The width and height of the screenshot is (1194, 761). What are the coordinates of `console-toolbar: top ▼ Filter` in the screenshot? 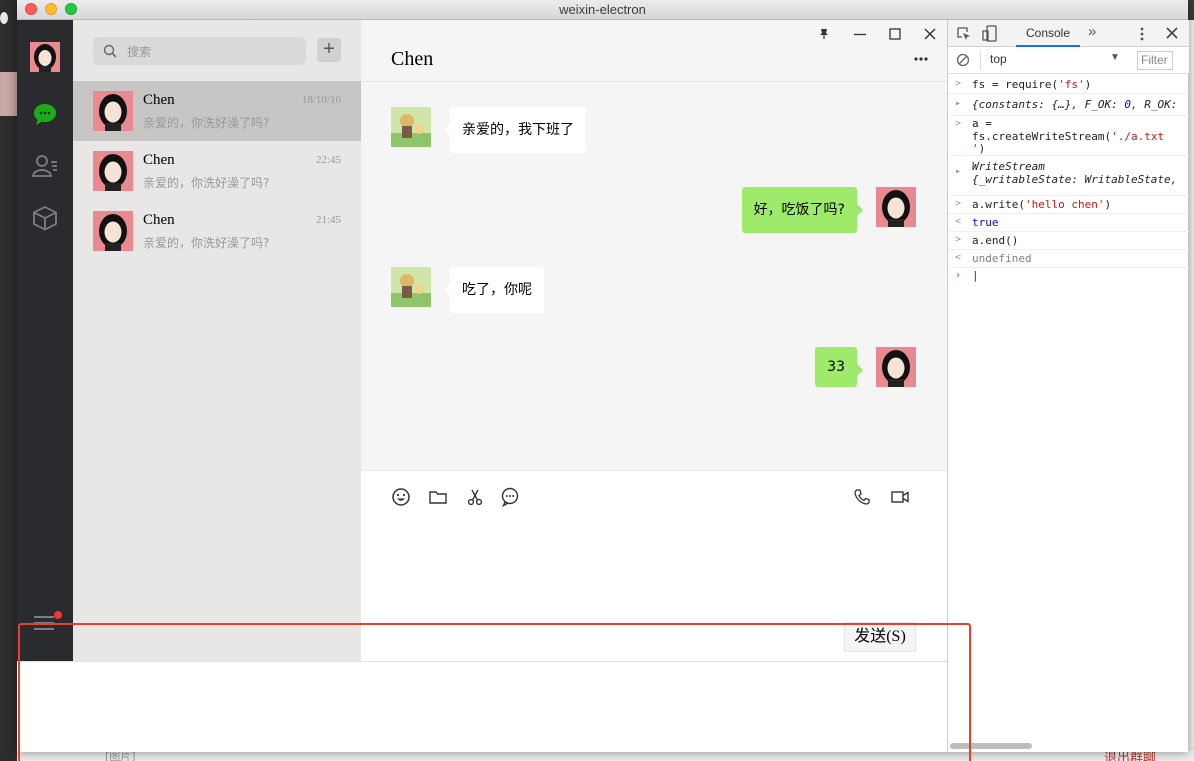 It's located at (1068, 60).